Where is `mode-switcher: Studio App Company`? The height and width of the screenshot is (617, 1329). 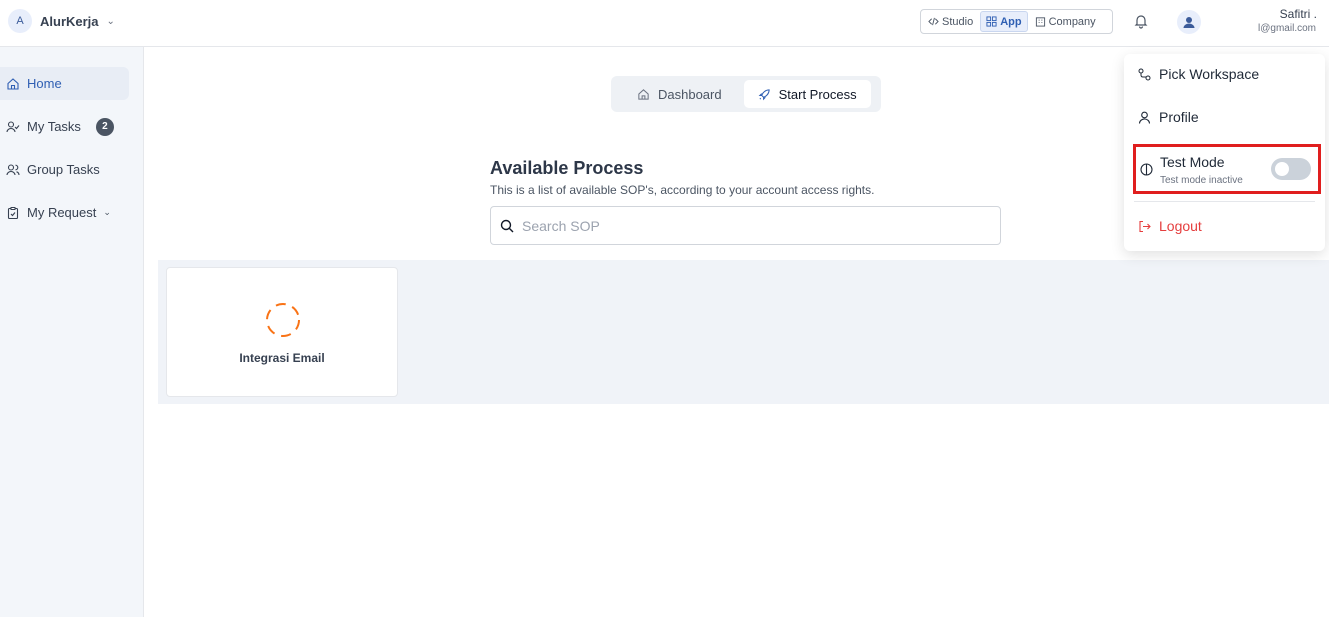 mode-switcher: Studio App Company is located at coordinates (1016, 21).